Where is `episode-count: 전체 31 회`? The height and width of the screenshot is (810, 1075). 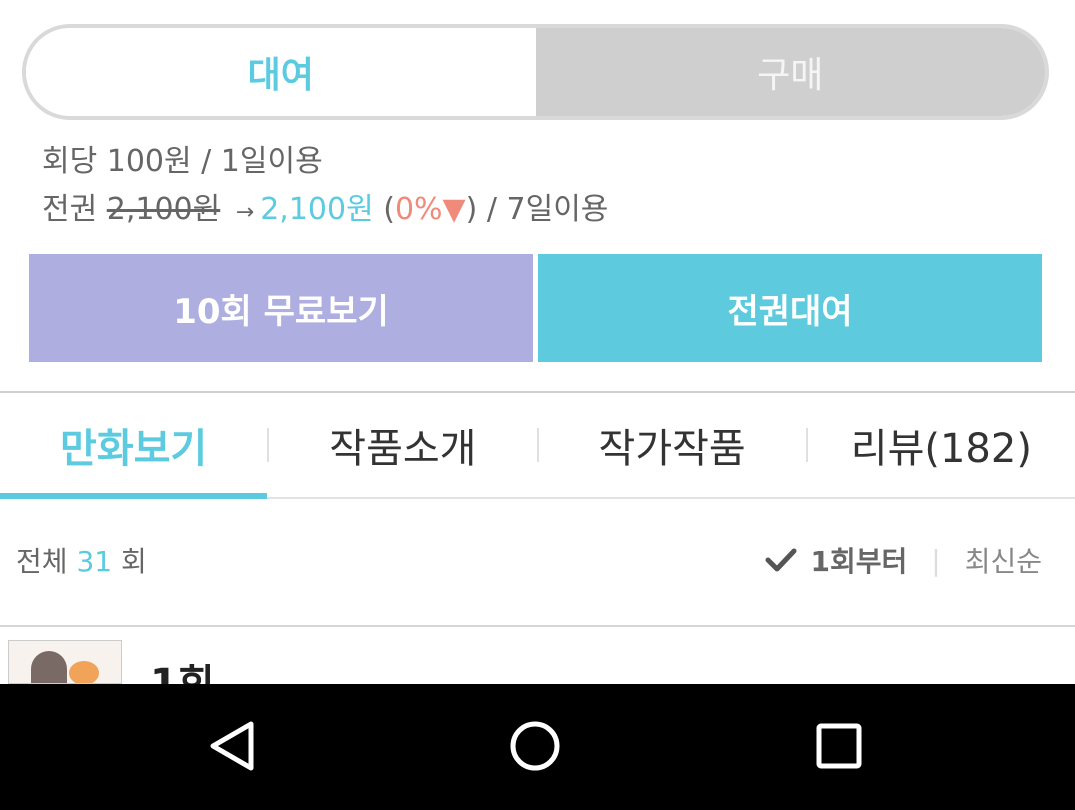 episode-count: 전체 31 회 is located at coordinates (81, 560).